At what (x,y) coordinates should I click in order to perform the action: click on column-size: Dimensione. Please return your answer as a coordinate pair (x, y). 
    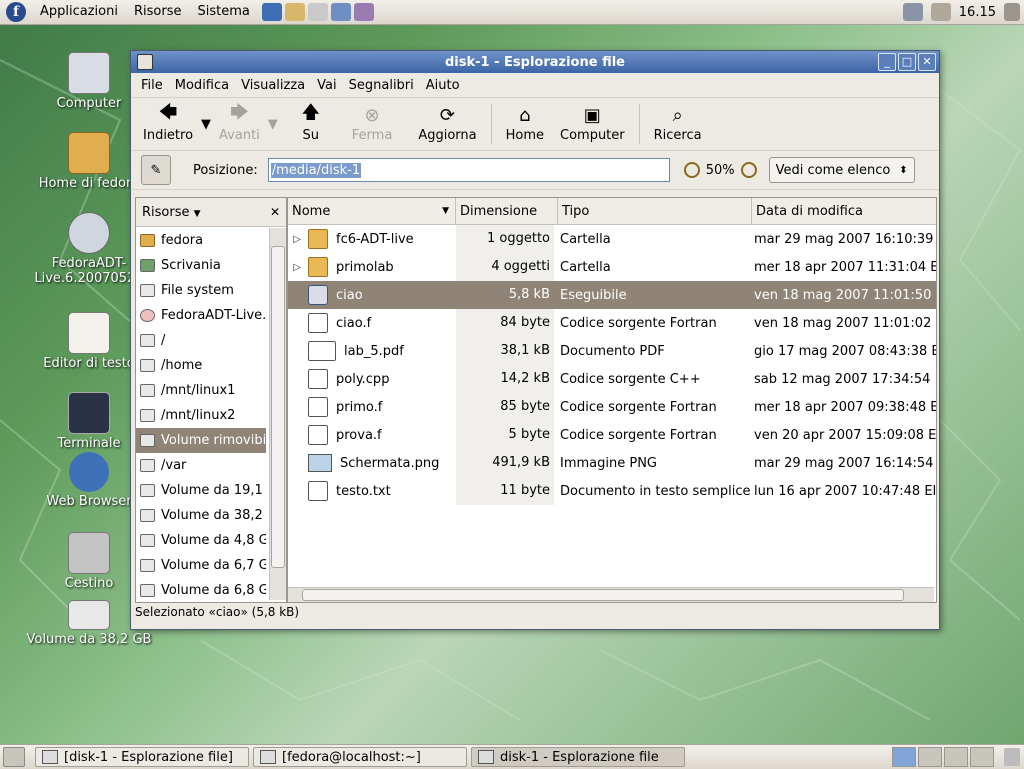
    Looking at the image, I should click on (507, 211).